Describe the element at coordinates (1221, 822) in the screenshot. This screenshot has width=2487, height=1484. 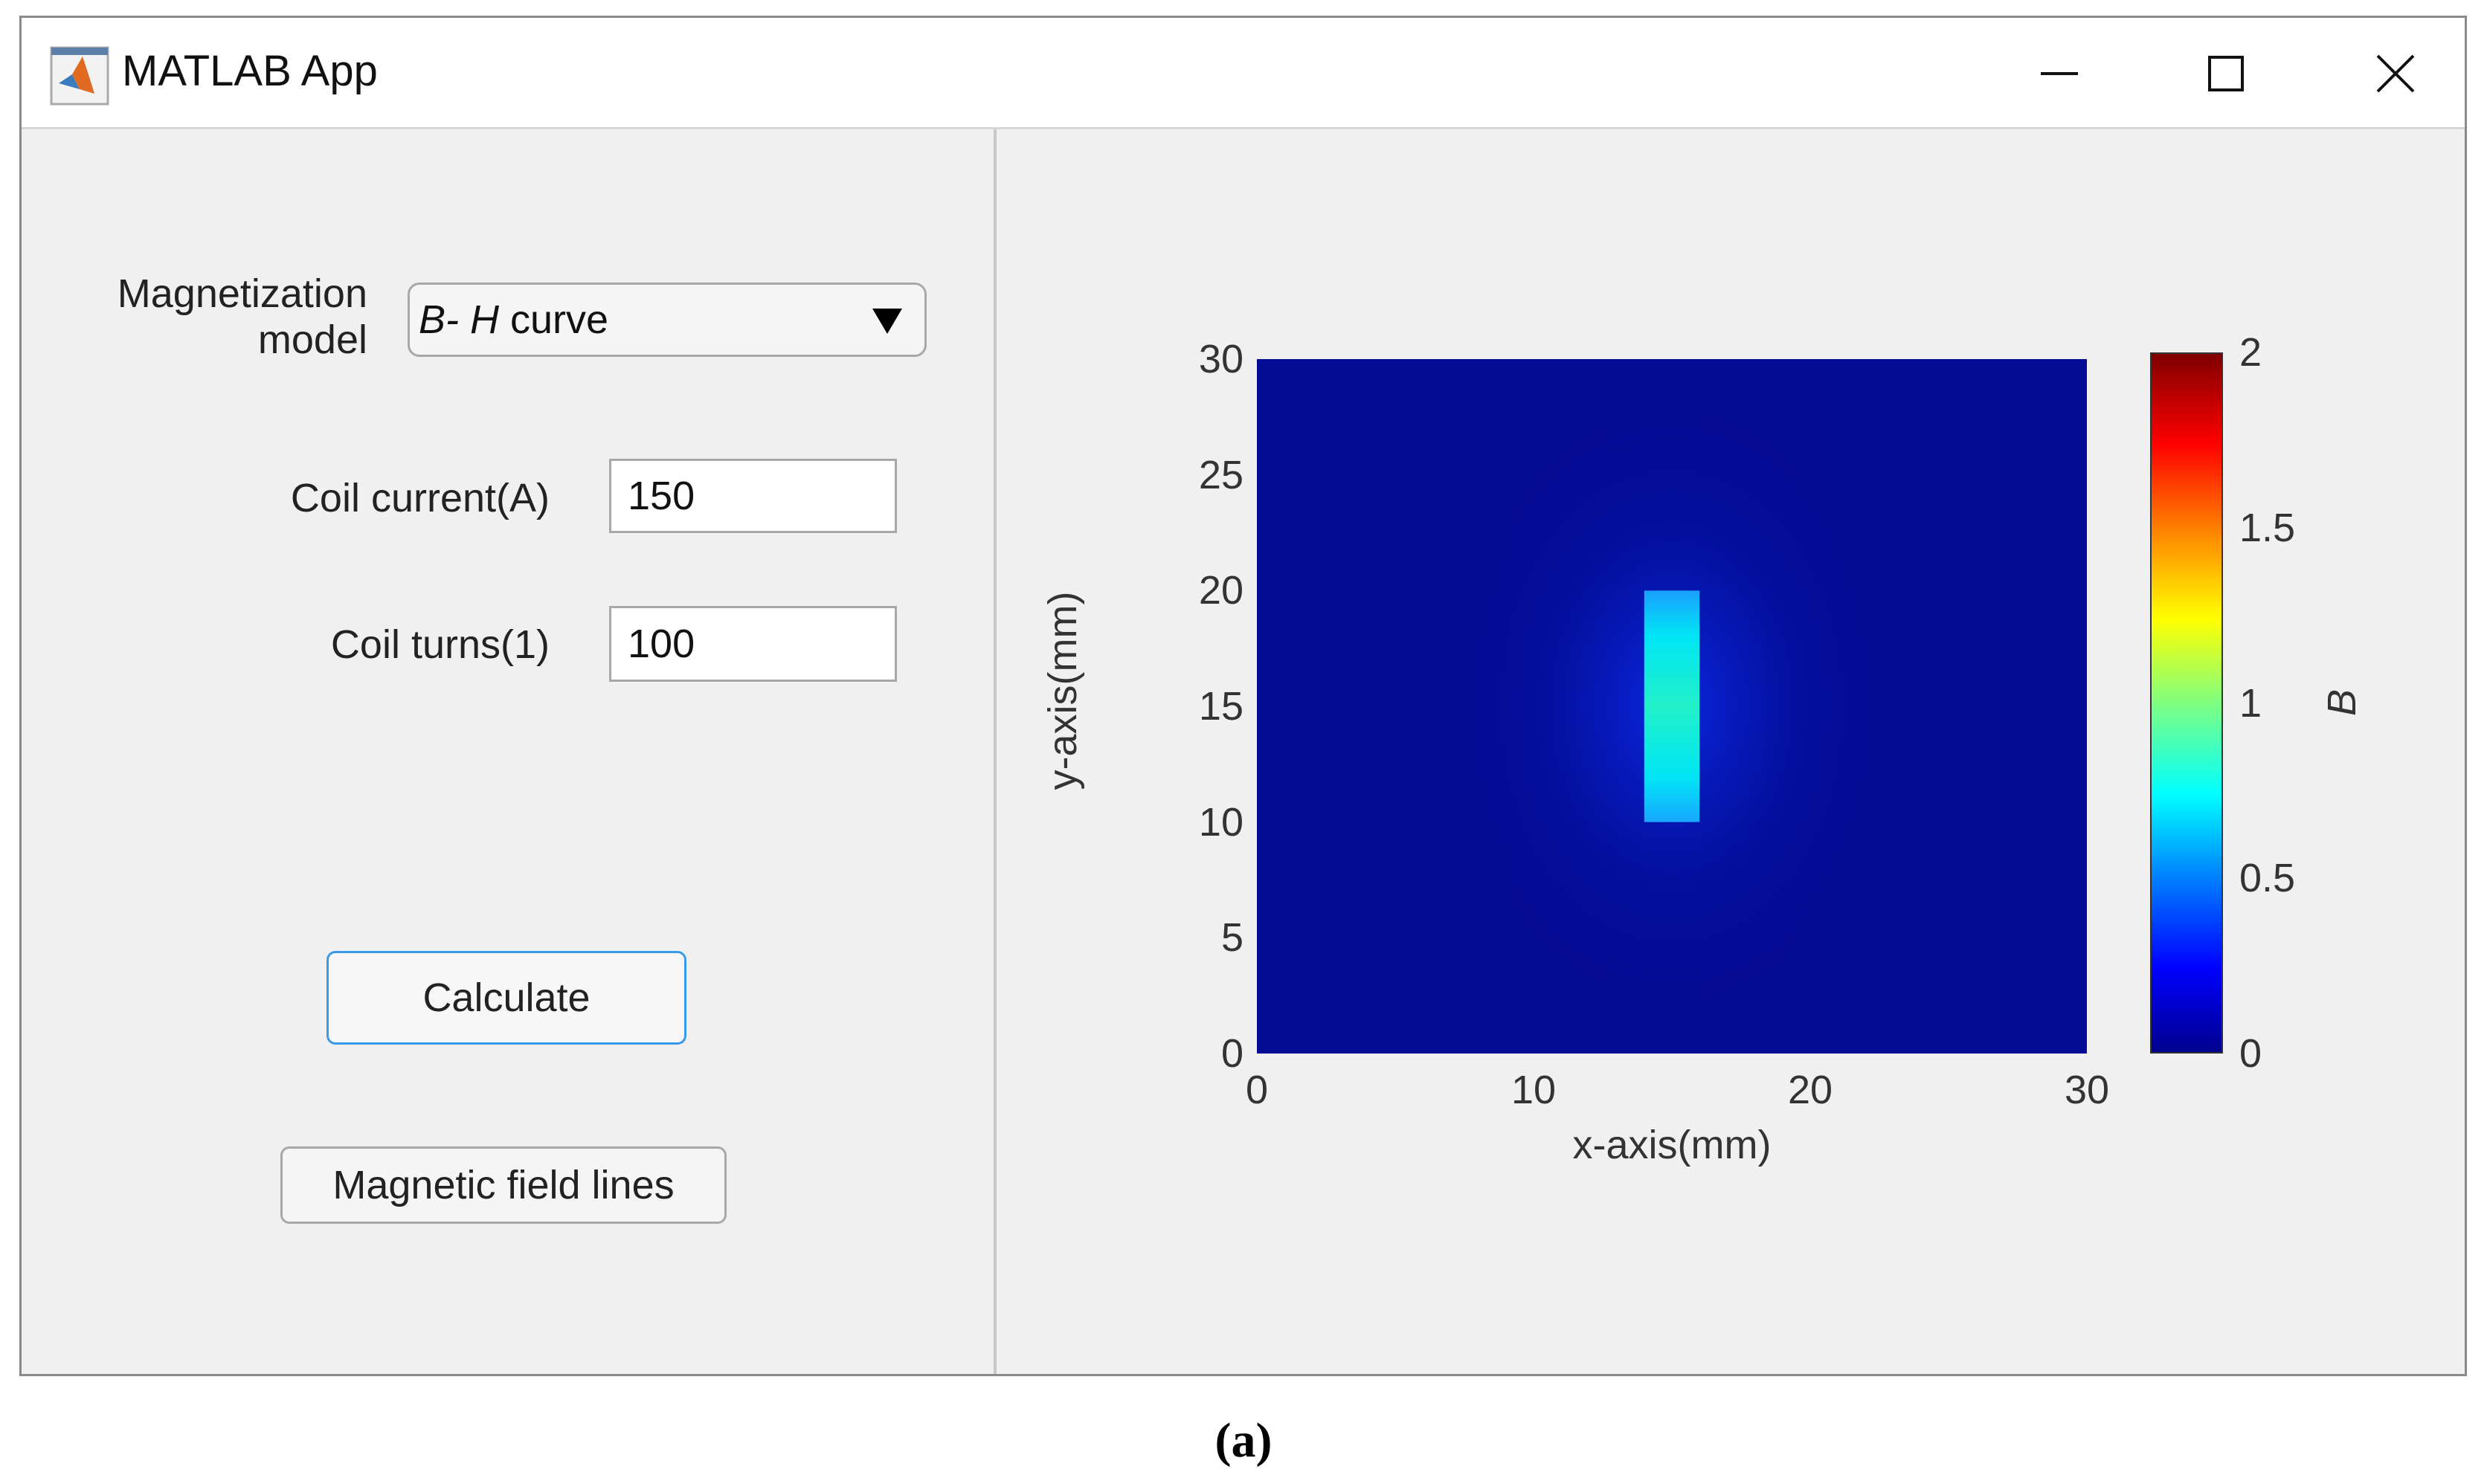
I see `y-tick-label: 10` at that location.